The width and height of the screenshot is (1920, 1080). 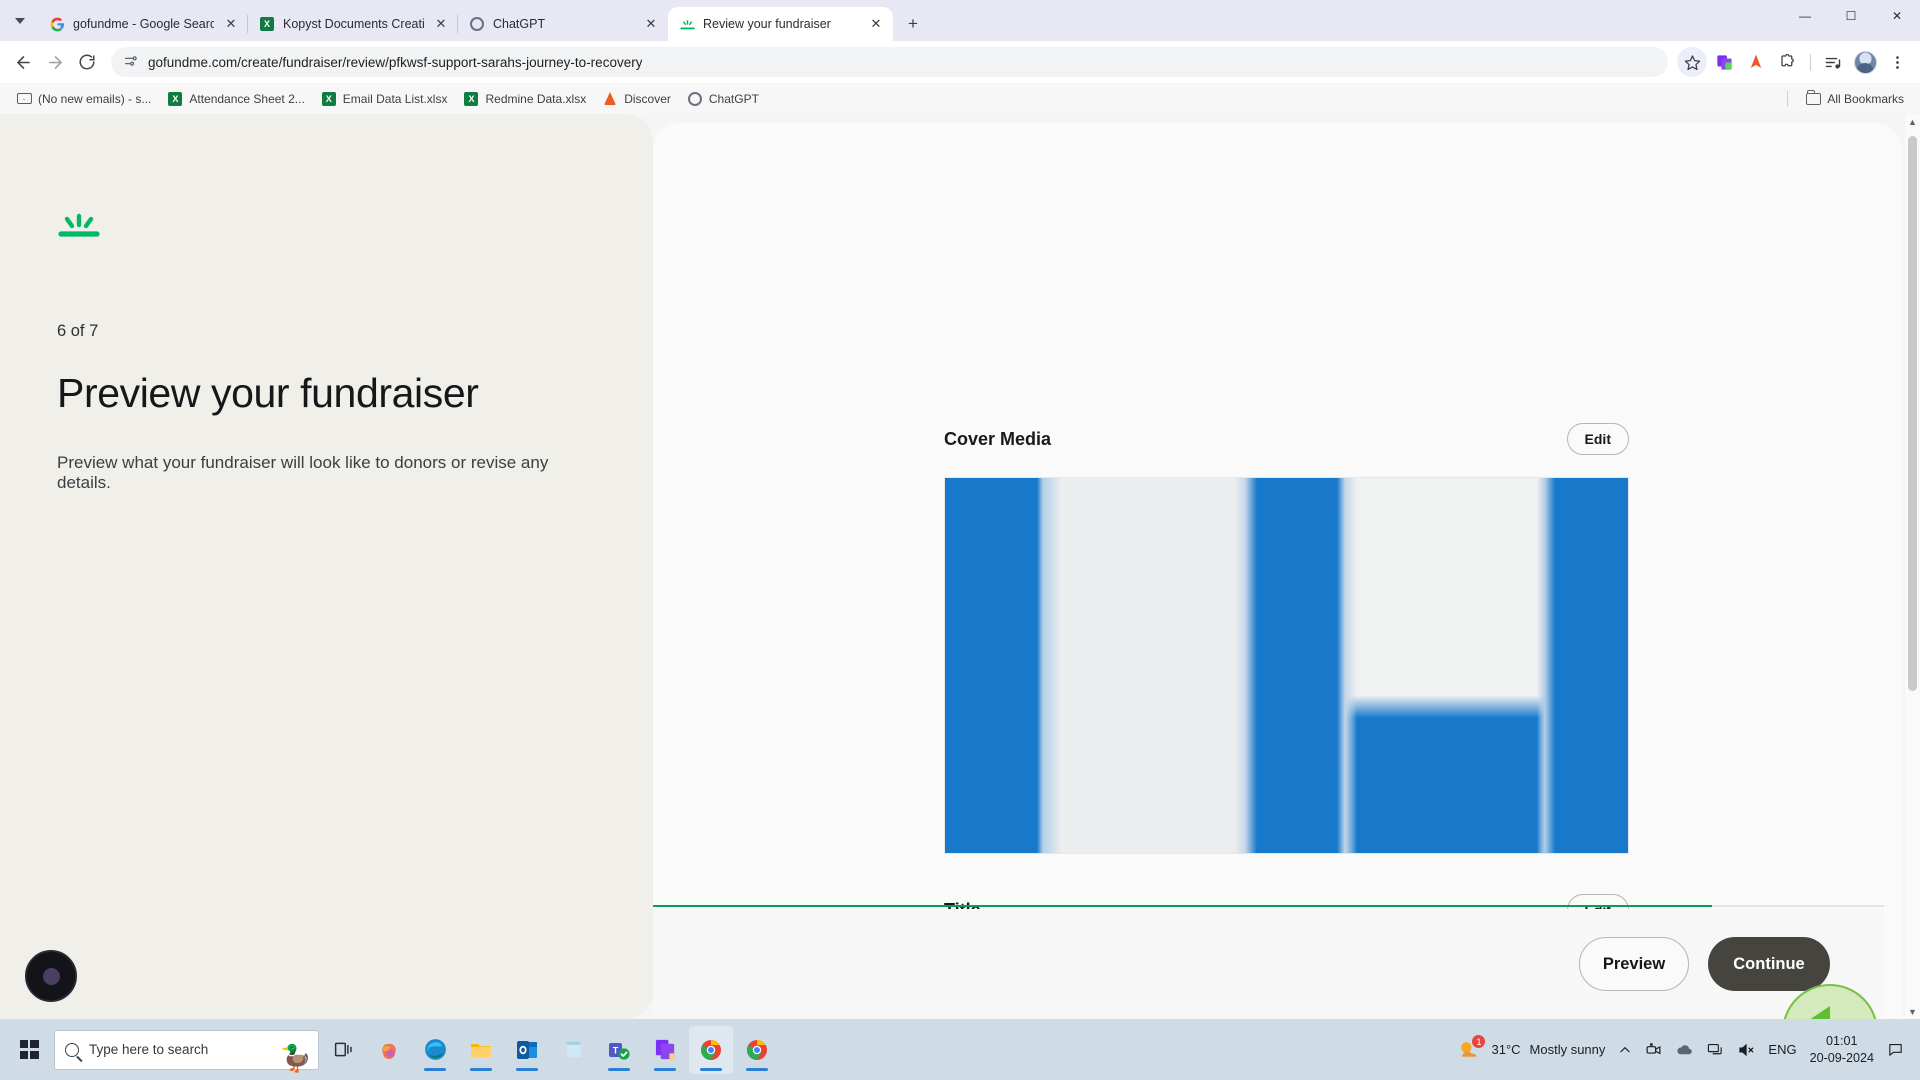 I want to click on site-settings-icon, so click(x=131, y=62).